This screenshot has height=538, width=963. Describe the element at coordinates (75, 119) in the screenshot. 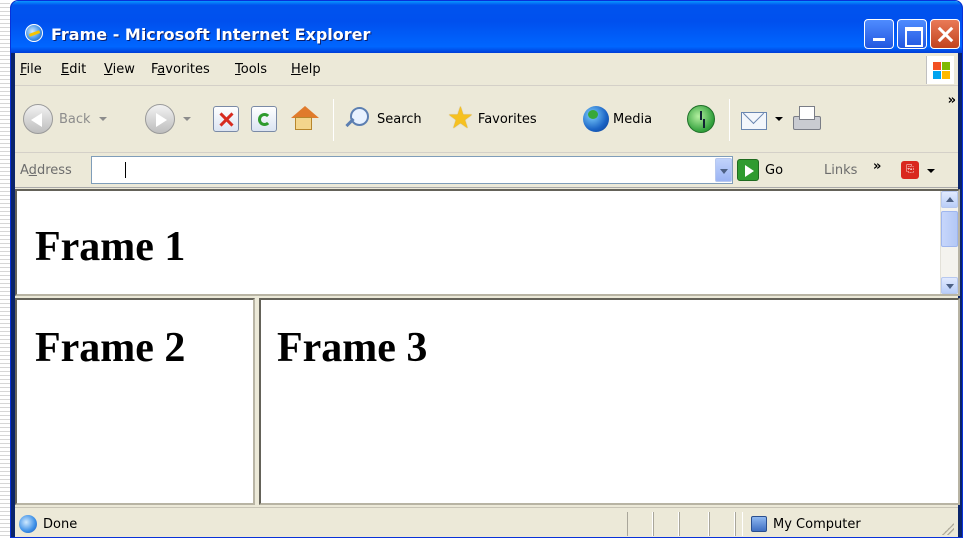

I see `back-label: Back` at that location.